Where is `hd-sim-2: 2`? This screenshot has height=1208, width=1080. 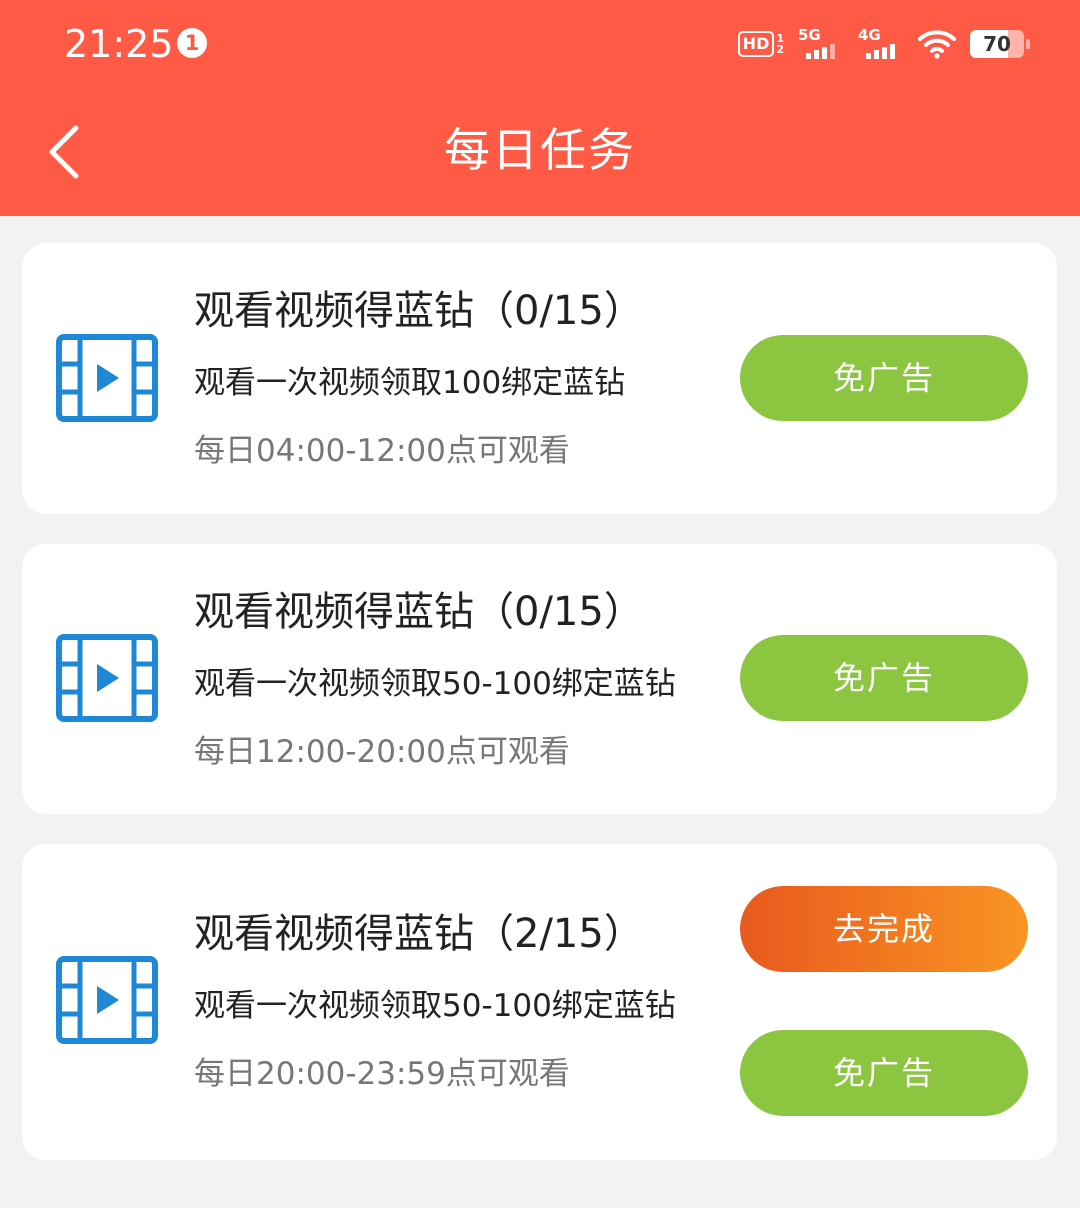 hd-sim-2: 2 is located at coordinates (780, 49).